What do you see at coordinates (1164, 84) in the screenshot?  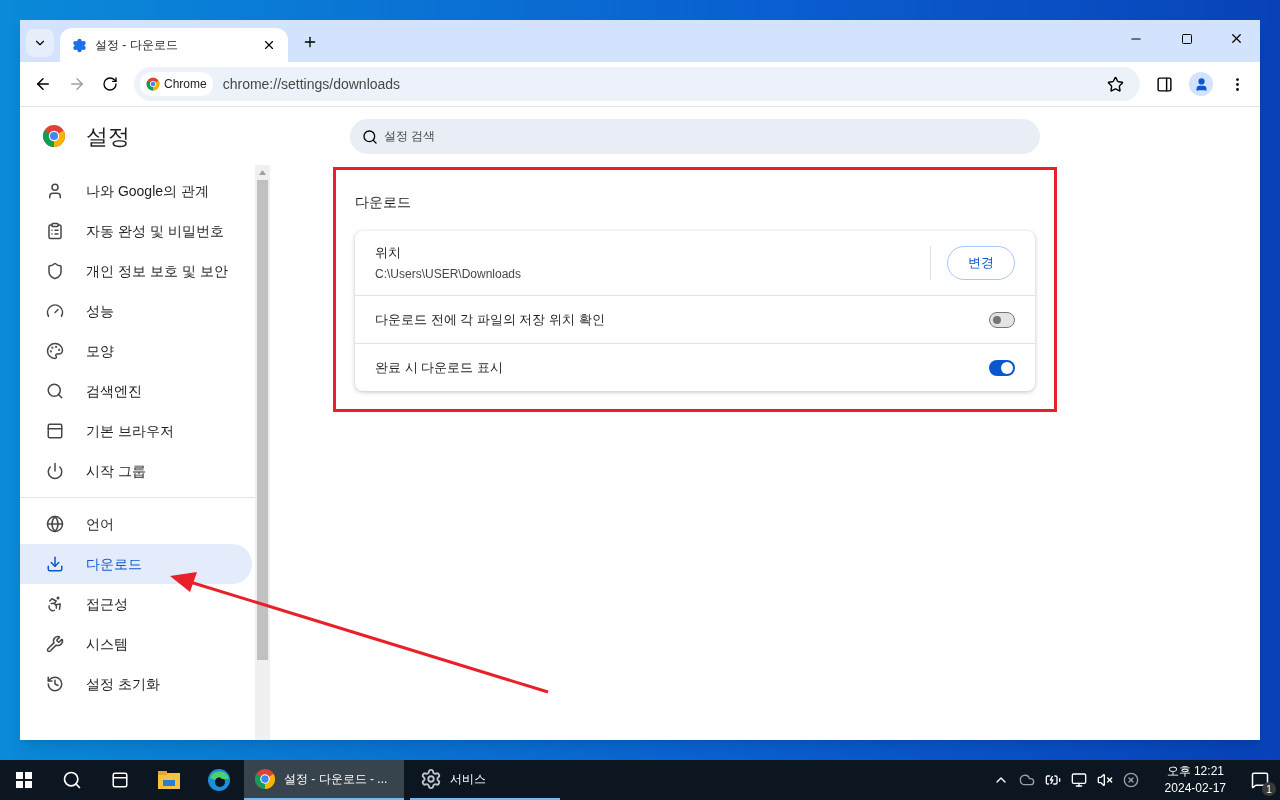 I see `side-panel-icon` at bounding box center [1164, 84].